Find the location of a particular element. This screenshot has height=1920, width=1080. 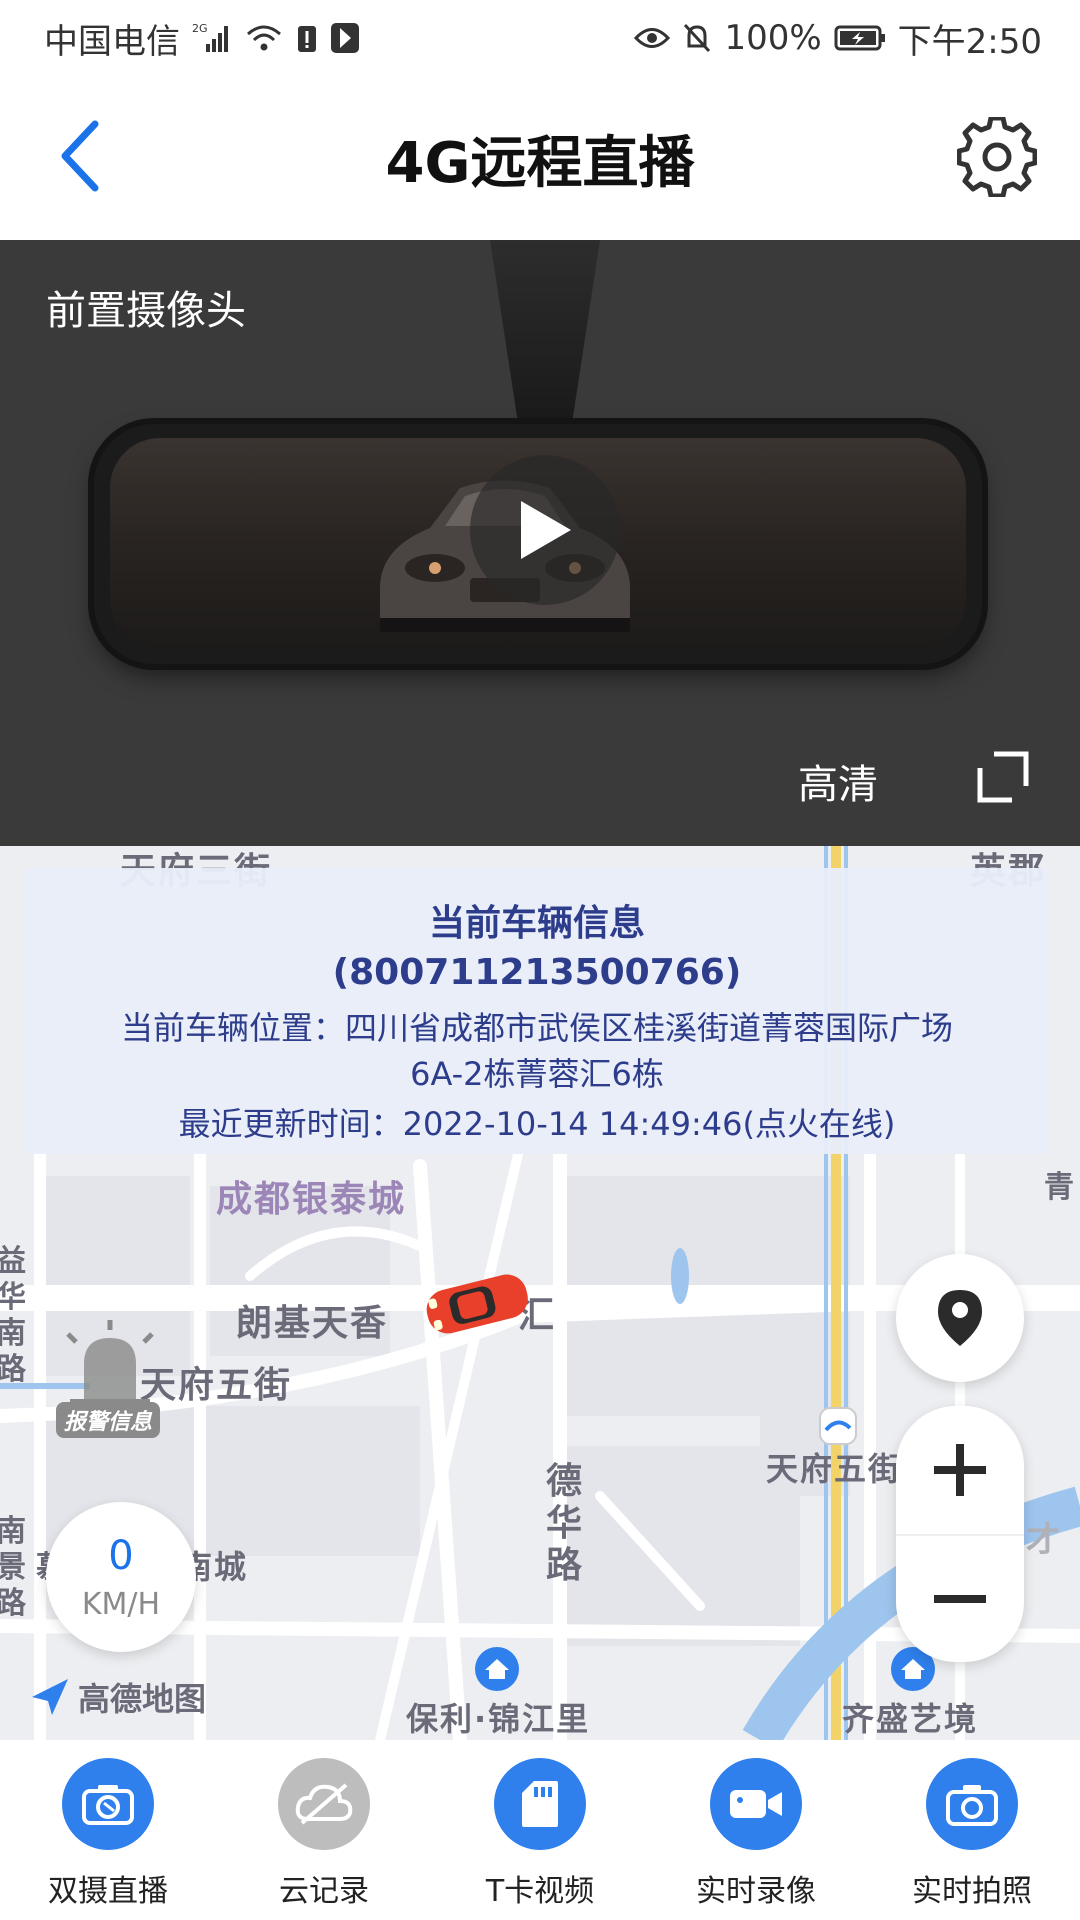

play-button is located at coordinates (545, 530).